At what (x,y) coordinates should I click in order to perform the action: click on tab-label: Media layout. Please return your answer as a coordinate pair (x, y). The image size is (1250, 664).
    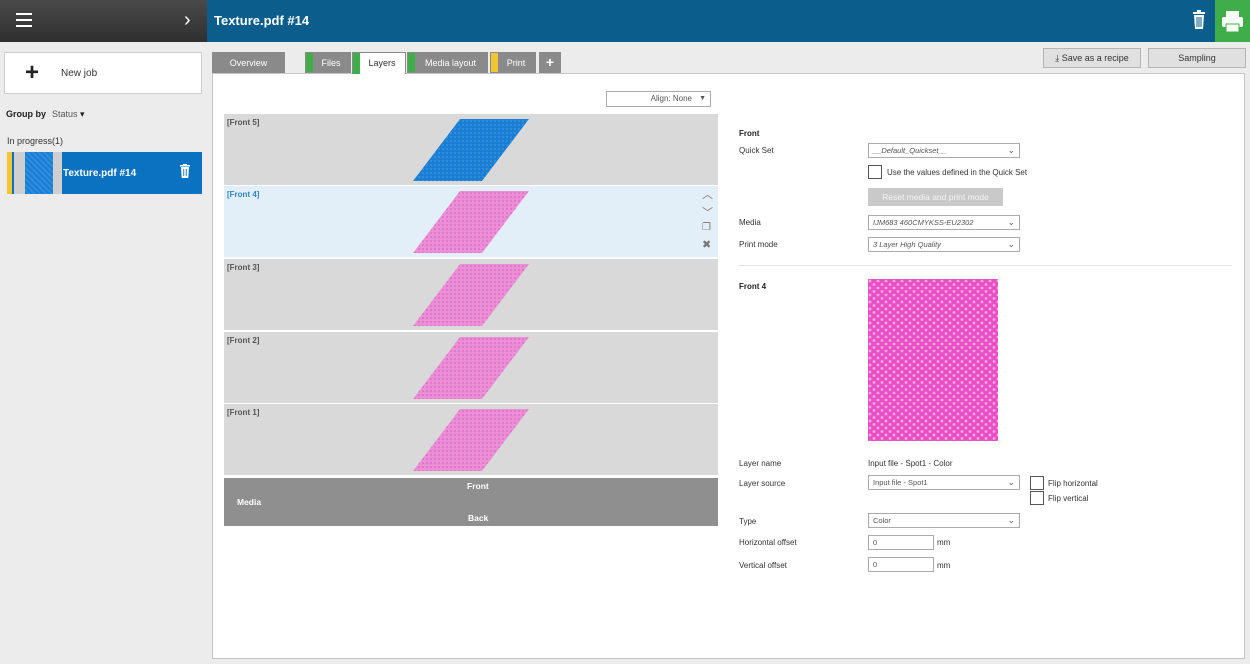
    Looking at the image, I should click on (450, 63).